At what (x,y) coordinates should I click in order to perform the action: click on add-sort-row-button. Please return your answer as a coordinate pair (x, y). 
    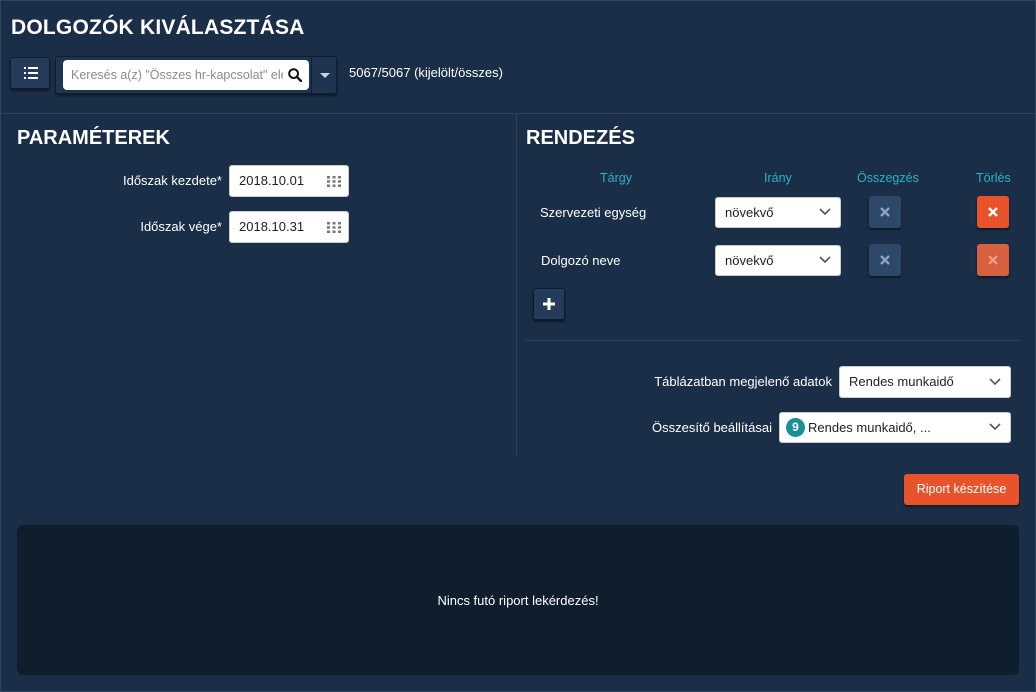
    Looking at the image, I should click on (549, 304).